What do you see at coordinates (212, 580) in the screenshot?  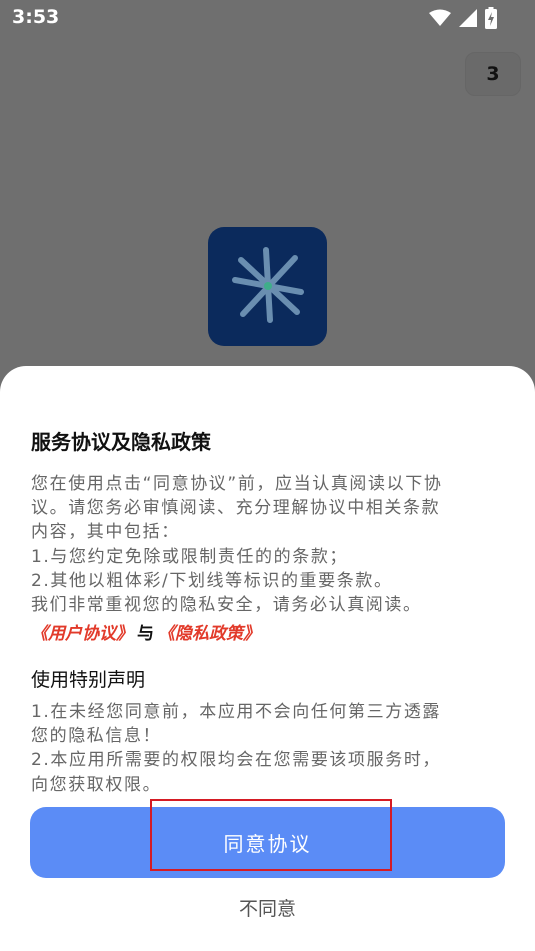 I see `intro-line: 2.其他以粗体彩/下划线等标识的重要条款。` at bounding box center [212, 580].